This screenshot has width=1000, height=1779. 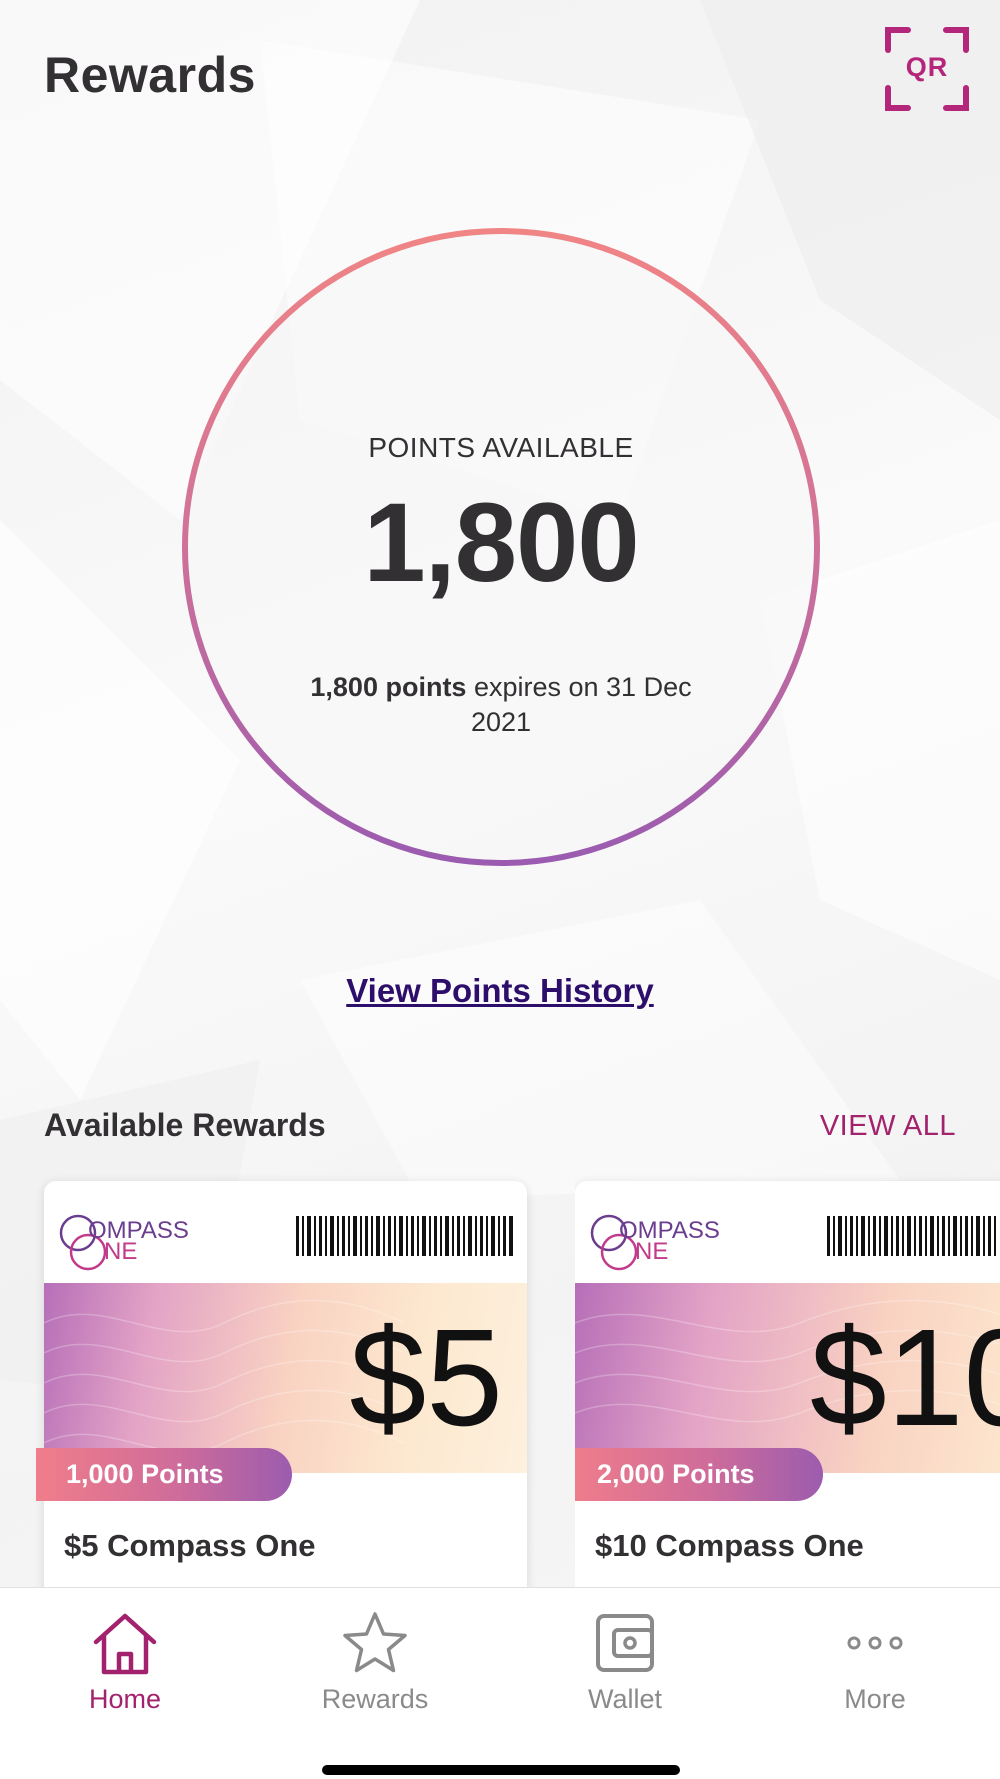 What do you see at coordinates (501, 542) in the screenshot?
I see `points-available-value: 1,800` at bounding box center [501, 542].